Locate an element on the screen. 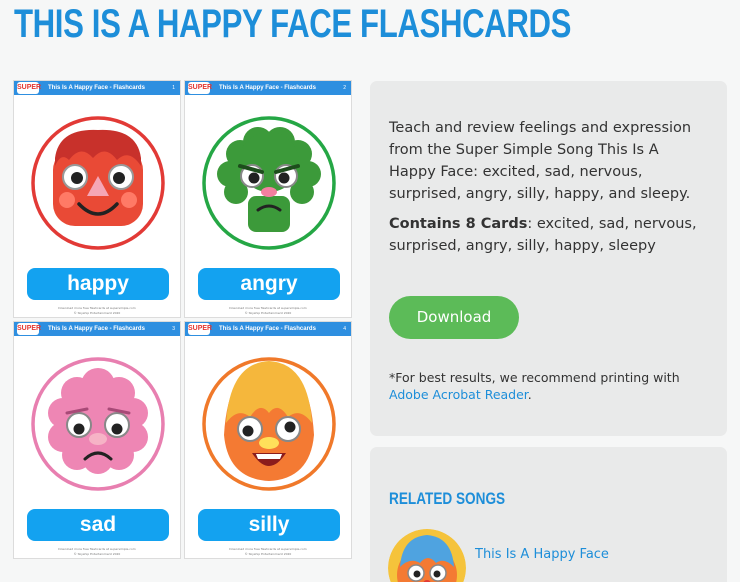  related-songs-heading: RELATED SONGS is located at coordinates (447, 498).